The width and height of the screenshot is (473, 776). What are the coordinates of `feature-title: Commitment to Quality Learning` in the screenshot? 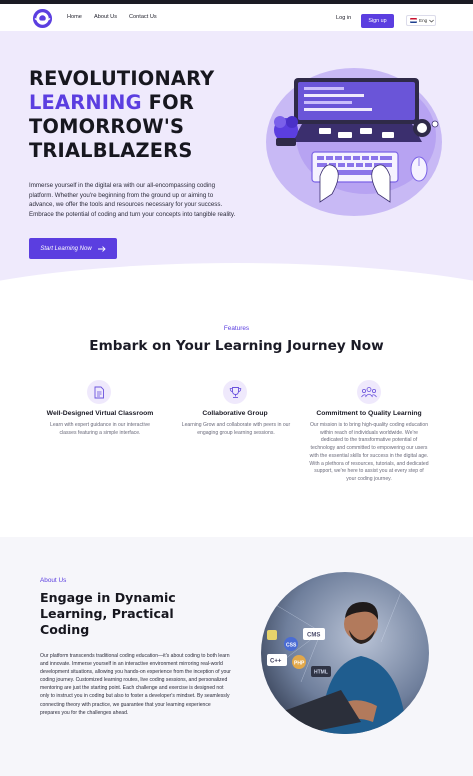 It's located at (369, 413).